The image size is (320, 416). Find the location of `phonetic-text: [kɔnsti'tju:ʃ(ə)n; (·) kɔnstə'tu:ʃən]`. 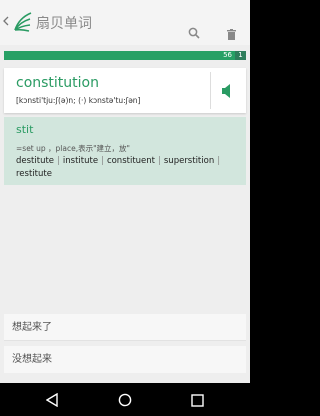

phonetic-text: [kɔnsti'tju:ʃ(ə)n; (·) kɔnstə'tu:ʃən] is located at coordinates (78, 100).